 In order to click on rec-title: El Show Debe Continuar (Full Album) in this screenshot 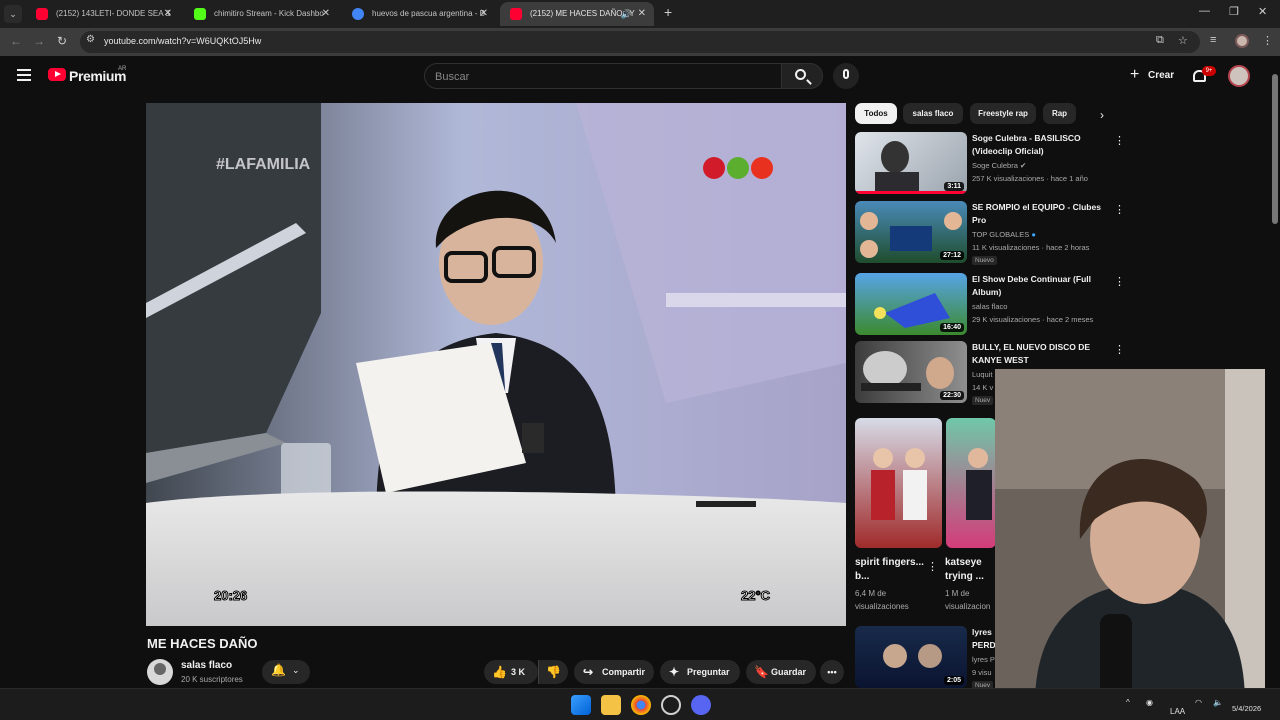, I will do `click(1042, 286)`.